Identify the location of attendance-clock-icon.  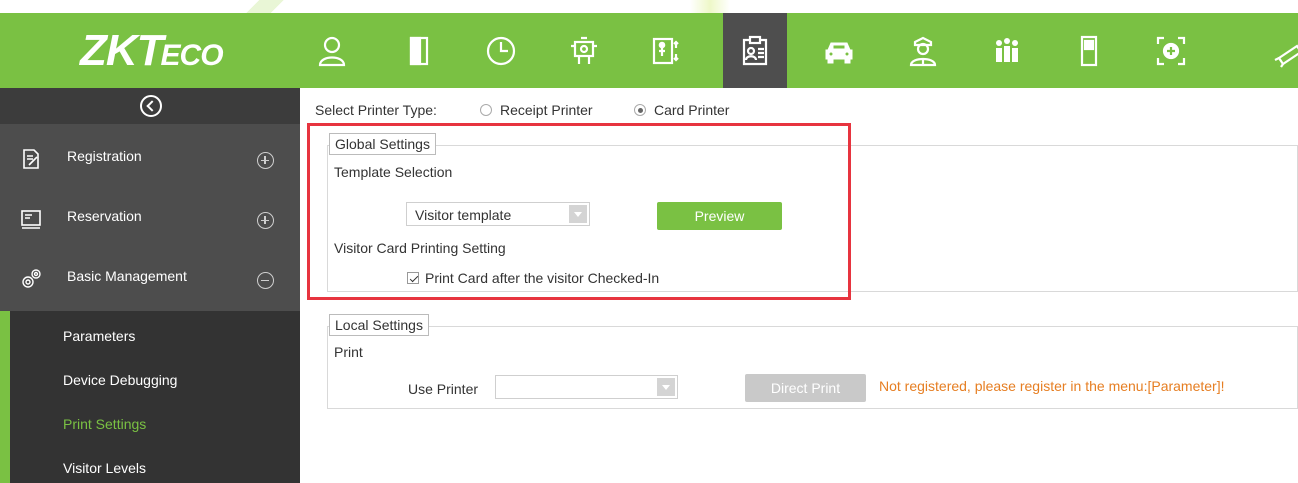
(501, 50).